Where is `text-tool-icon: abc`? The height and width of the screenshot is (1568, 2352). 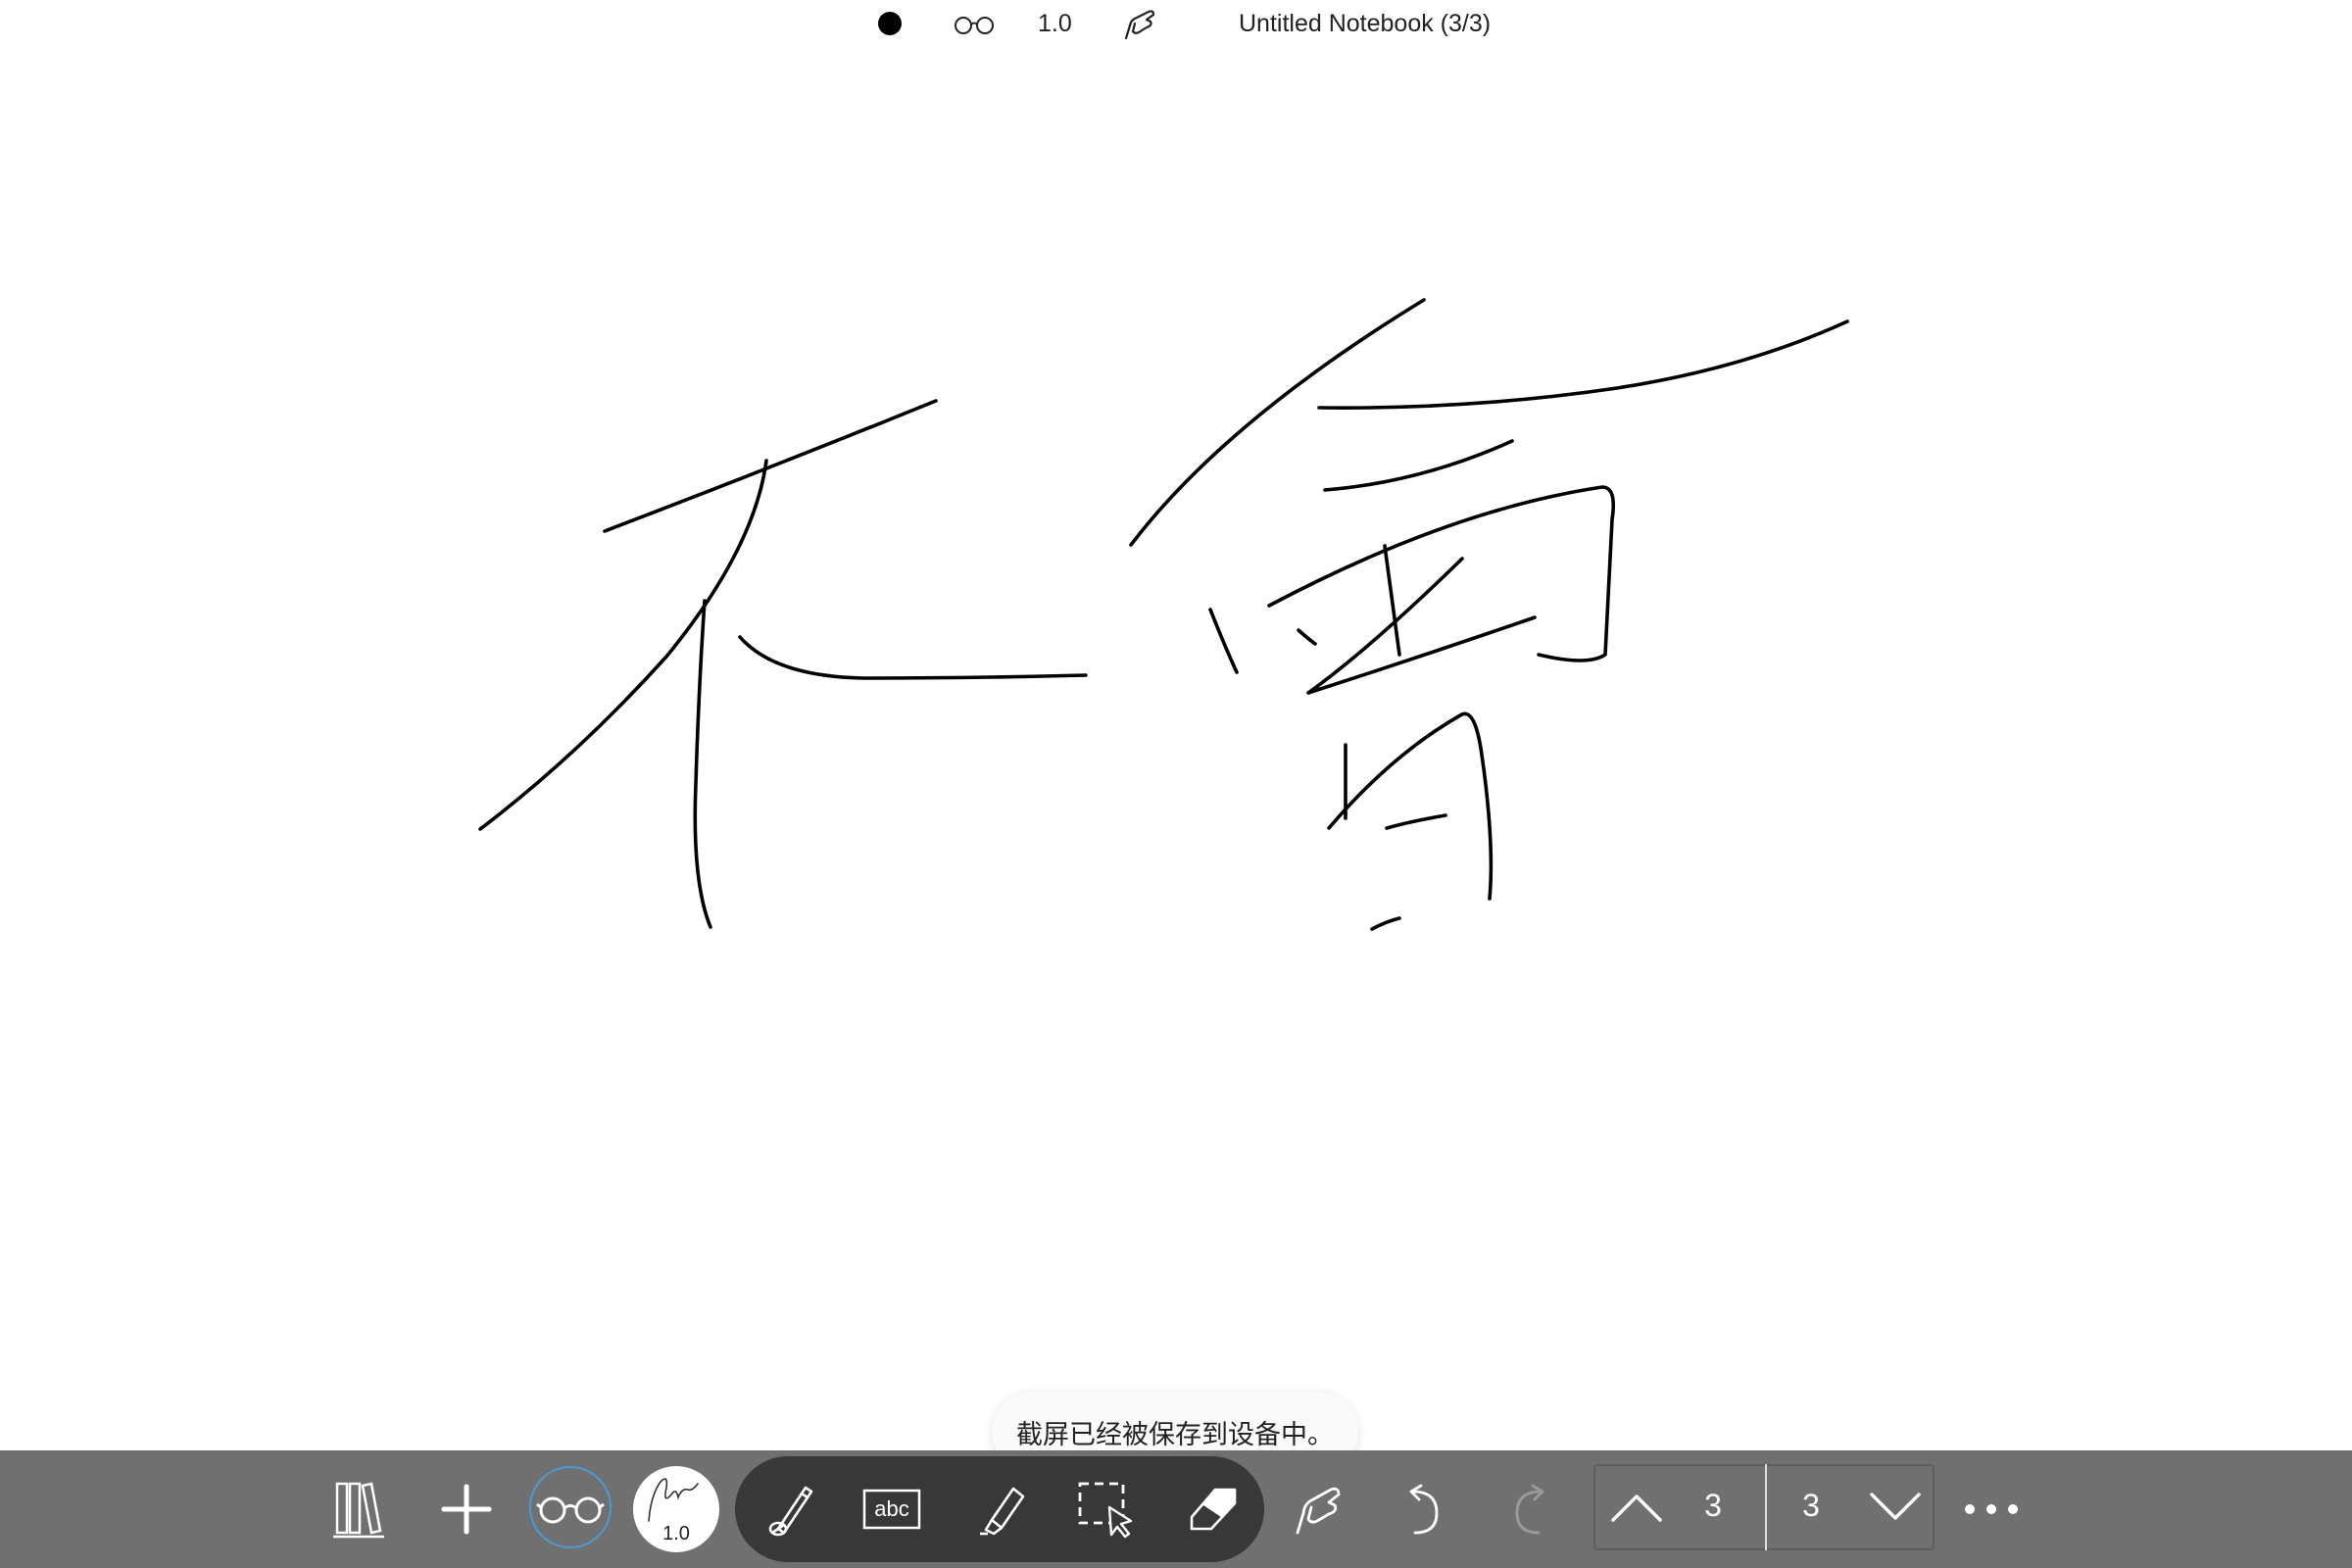 text-tool-icon: abc is located at coordinates (891, 1509).